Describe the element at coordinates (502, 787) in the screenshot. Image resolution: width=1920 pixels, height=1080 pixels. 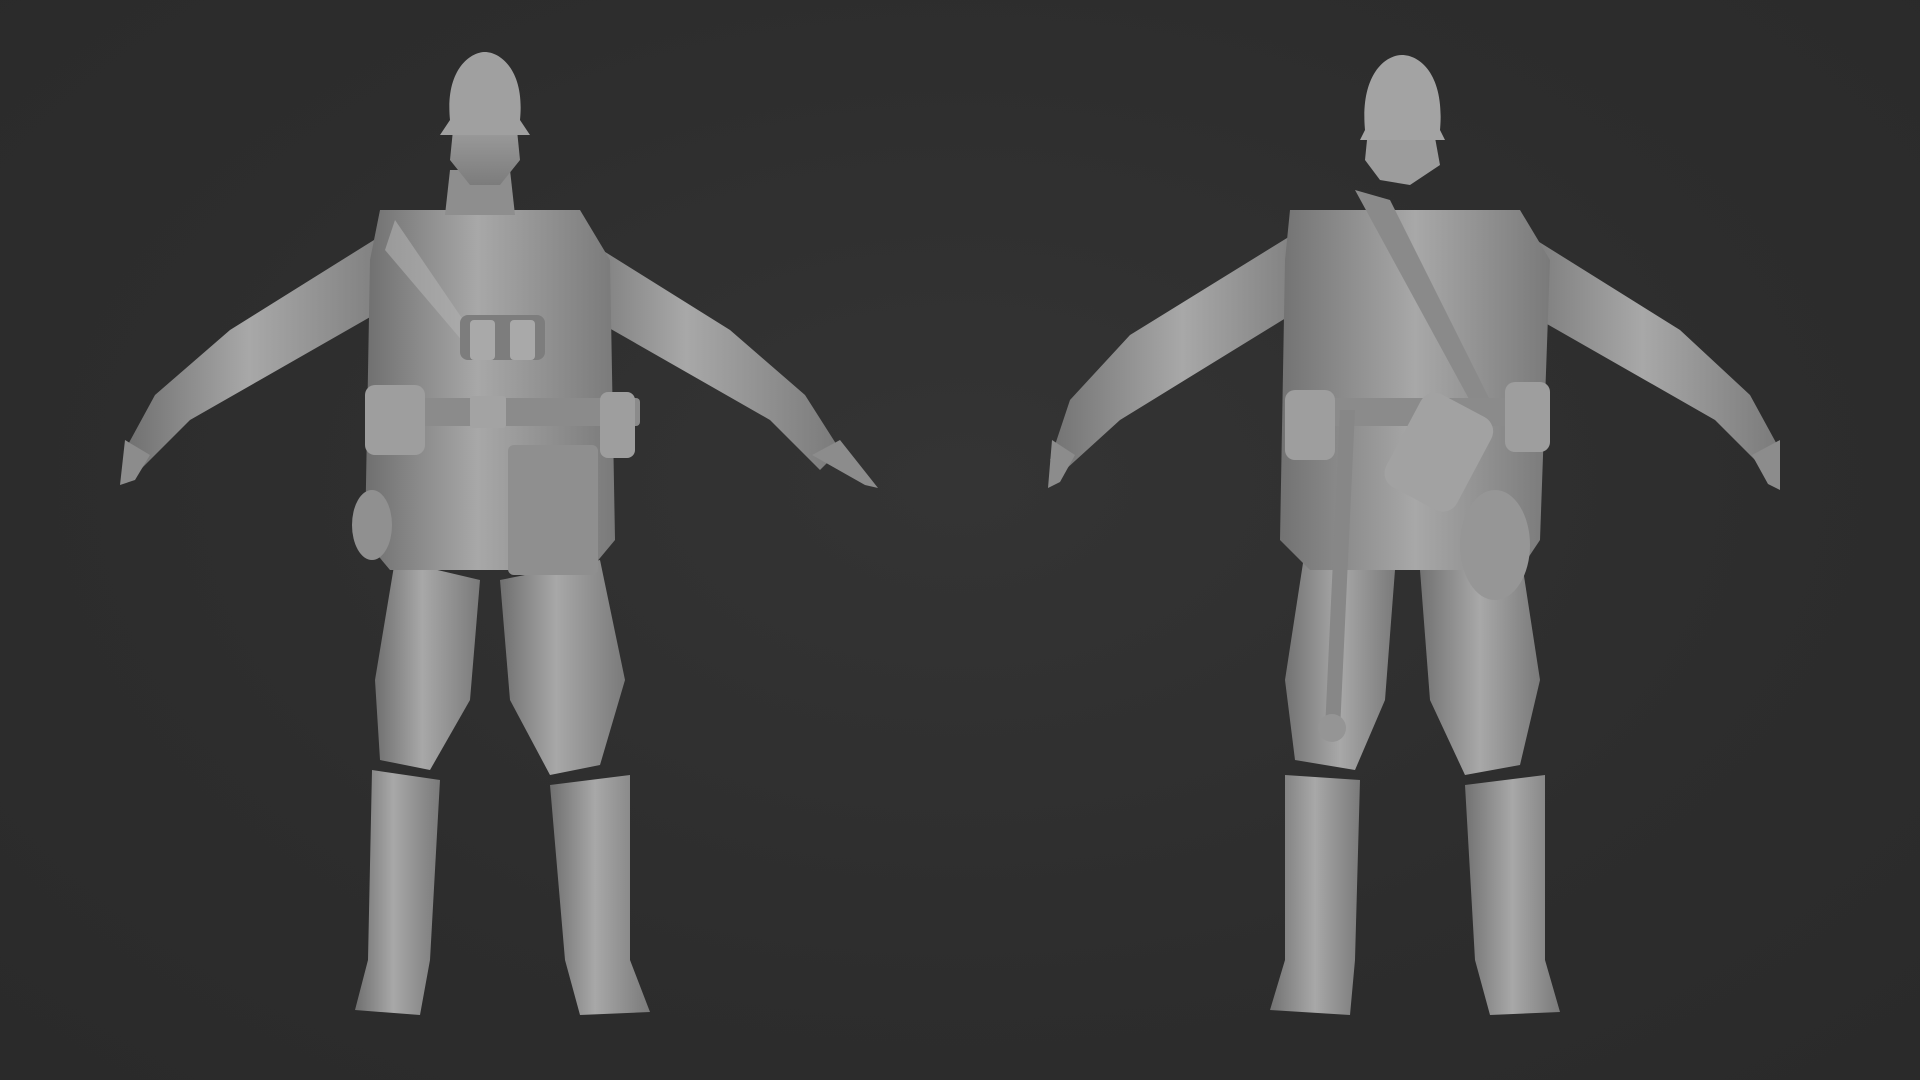
I see `front-legs-boots` at that location.